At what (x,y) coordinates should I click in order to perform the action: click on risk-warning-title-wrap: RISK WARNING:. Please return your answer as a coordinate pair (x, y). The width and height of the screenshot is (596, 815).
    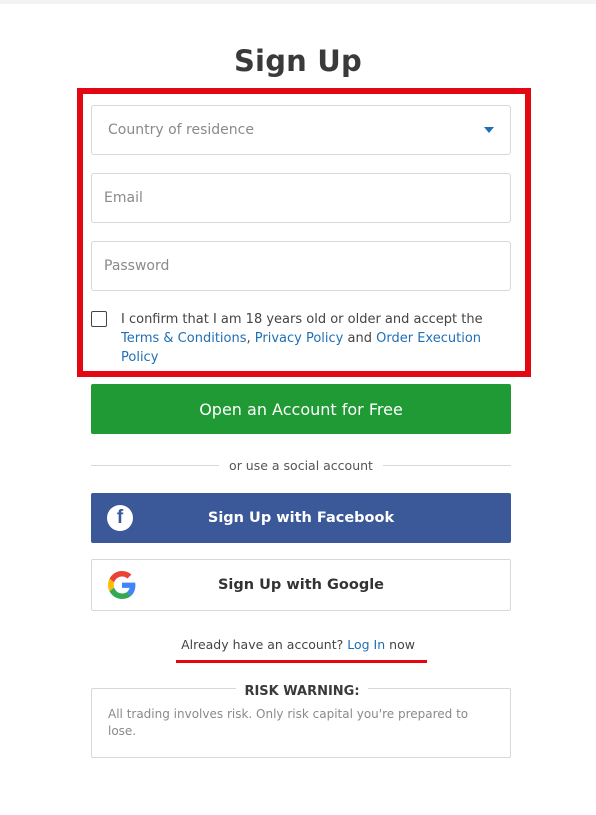
    Looking at the image, I should click on (302, 689).